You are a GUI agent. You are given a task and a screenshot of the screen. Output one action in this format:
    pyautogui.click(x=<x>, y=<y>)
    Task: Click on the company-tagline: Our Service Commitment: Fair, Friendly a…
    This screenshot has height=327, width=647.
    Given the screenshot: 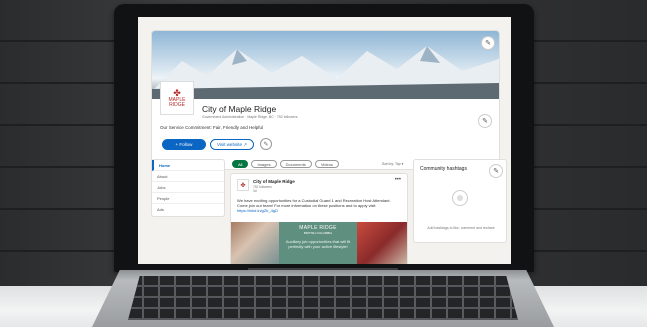 What is the action you would take?
    pyautogui.click(x=212, y=127)
    